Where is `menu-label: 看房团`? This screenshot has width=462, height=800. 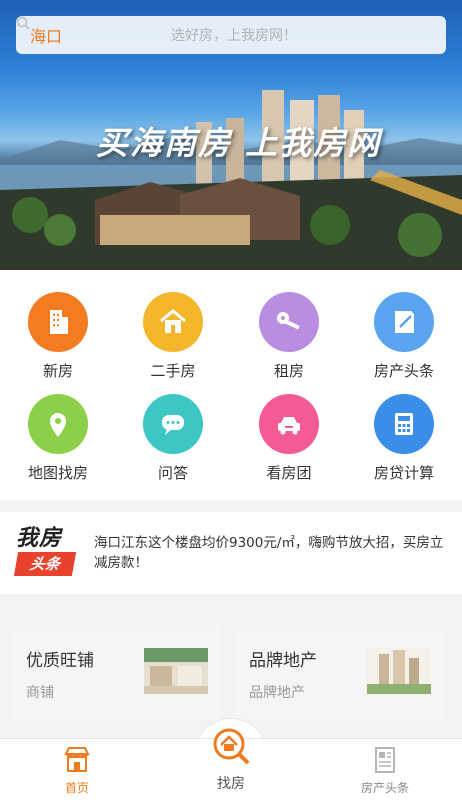
menu-label: 看房团 is located at coordinates (289, 473).